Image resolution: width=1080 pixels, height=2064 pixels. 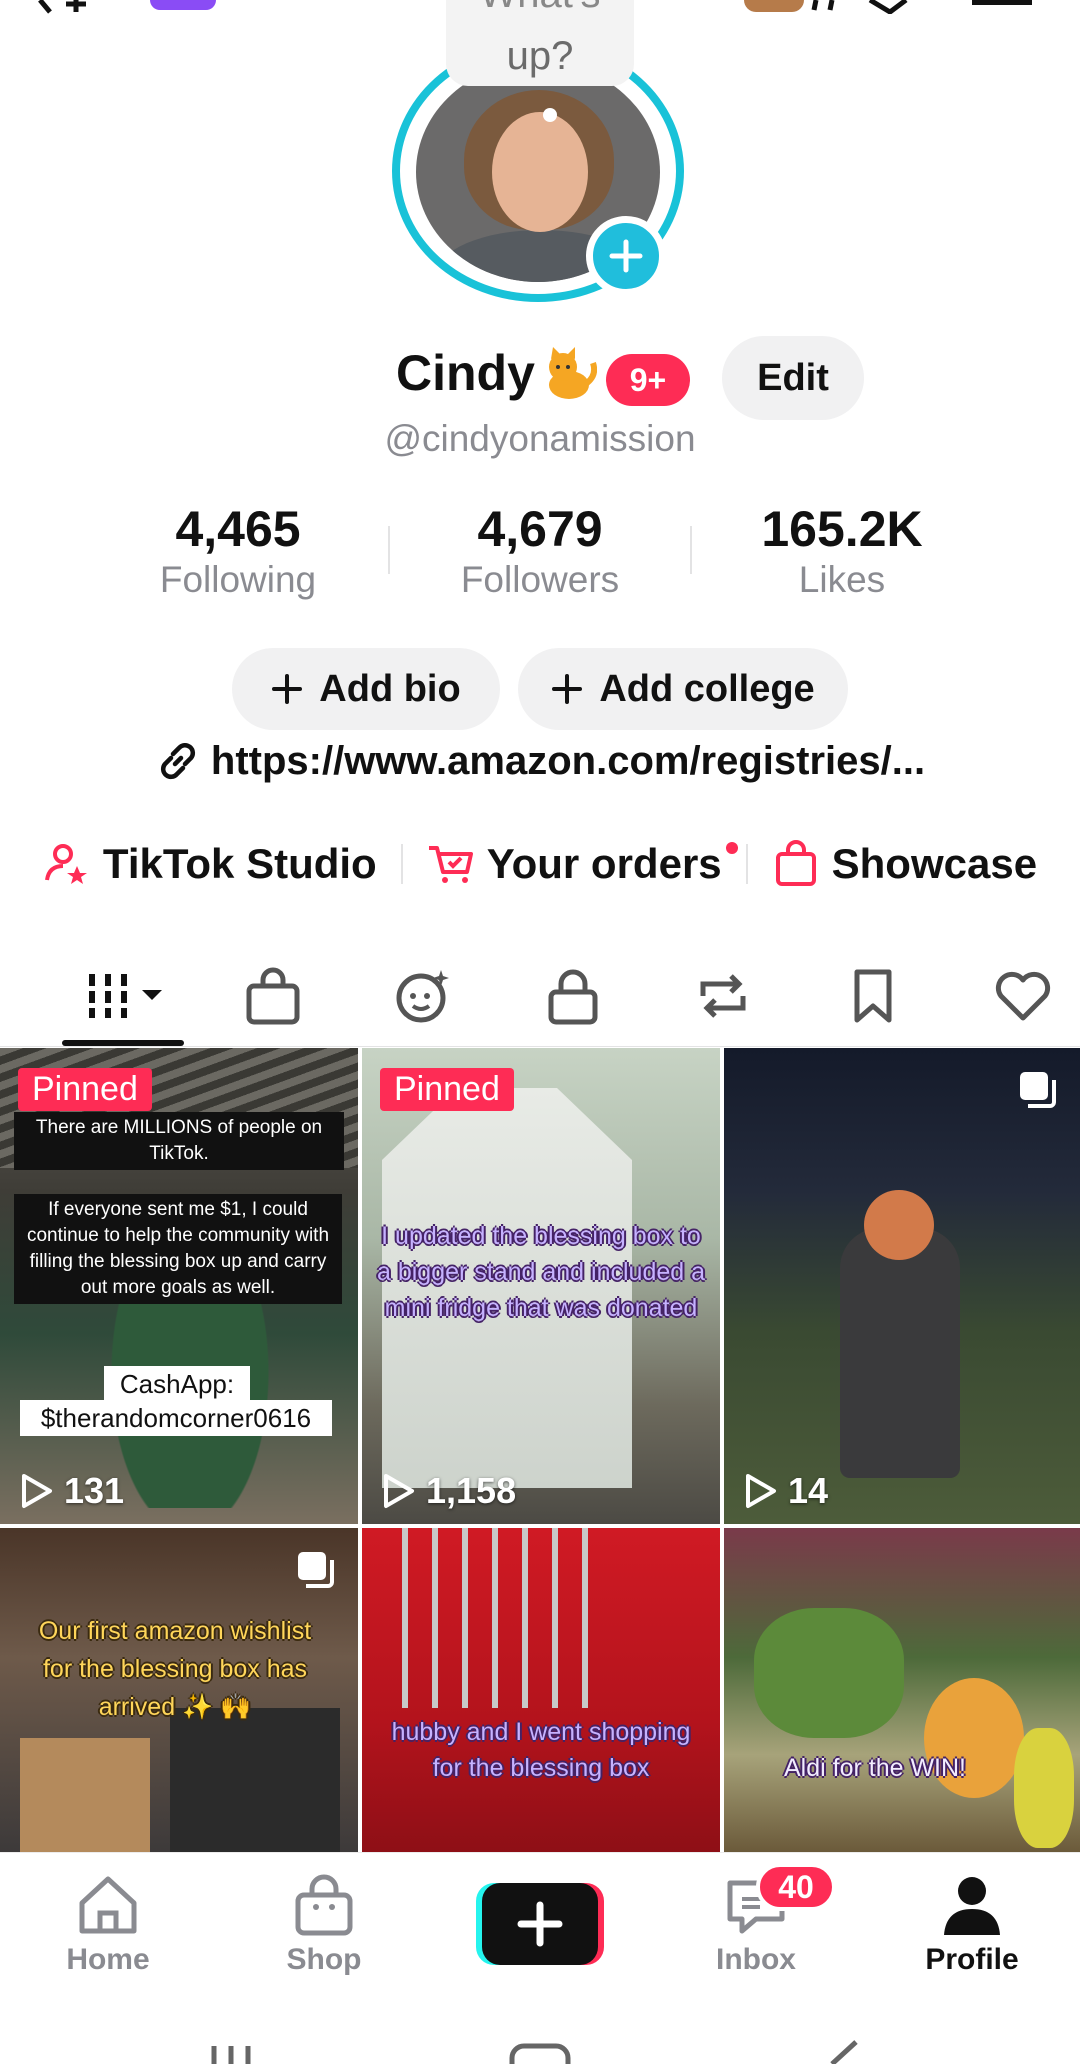 I want to click on story-avatar, so click(x=774, y=6).